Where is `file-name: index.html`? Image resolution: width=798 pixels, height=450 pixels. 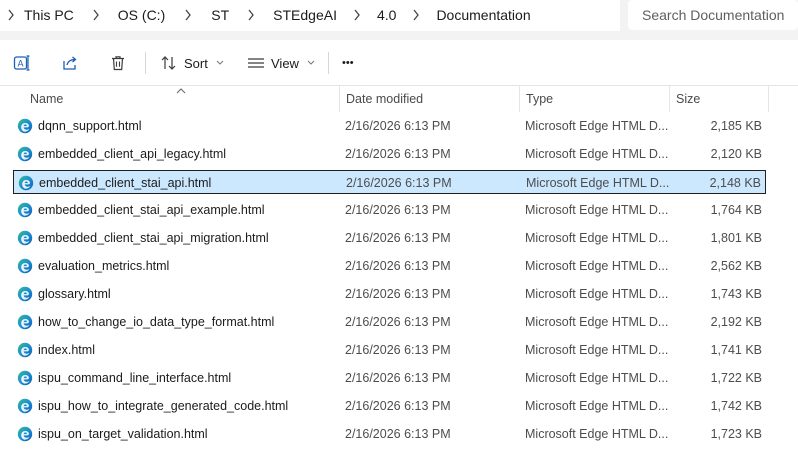
file-name: index.html is located at coordinates (66, 350).